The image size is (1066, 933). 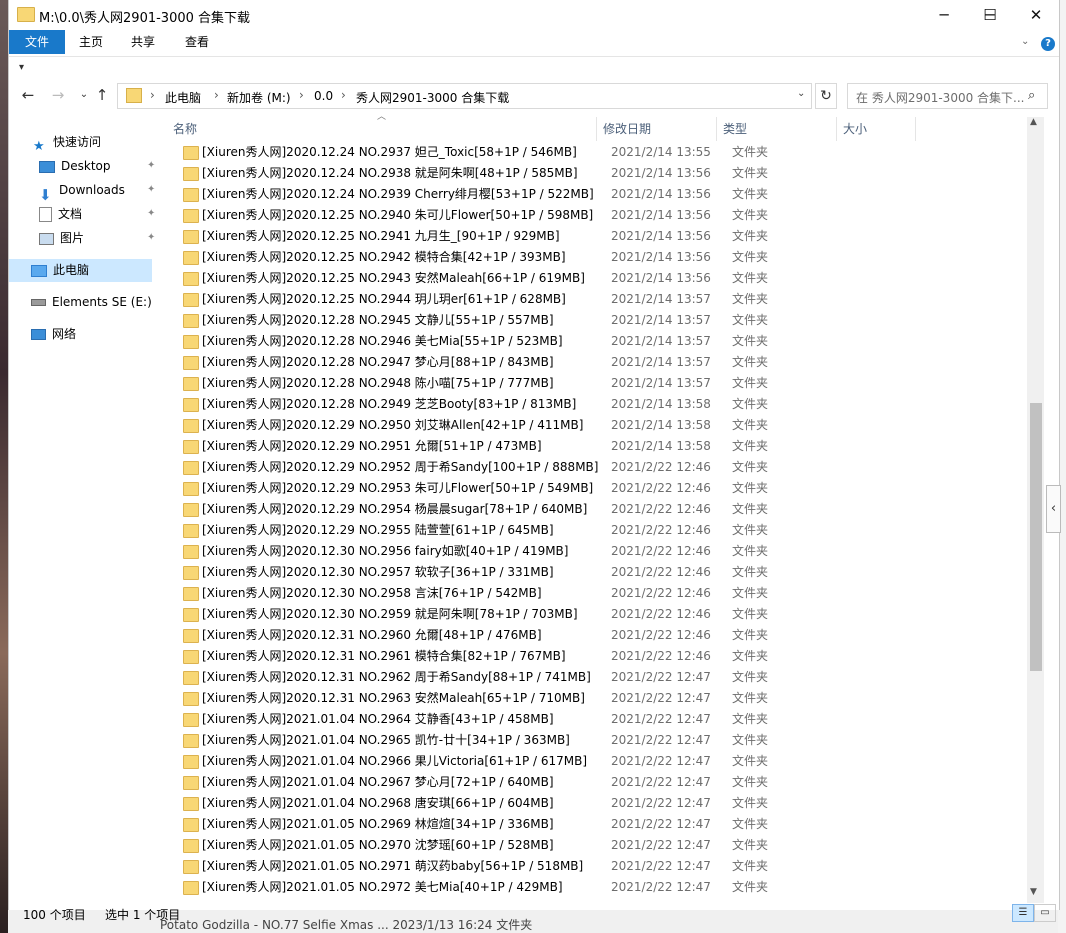 What do you see at coordinates (1036, 537) in the screenshot?
I see `scrollbar-thumb` at bounding box center [1036, 537].